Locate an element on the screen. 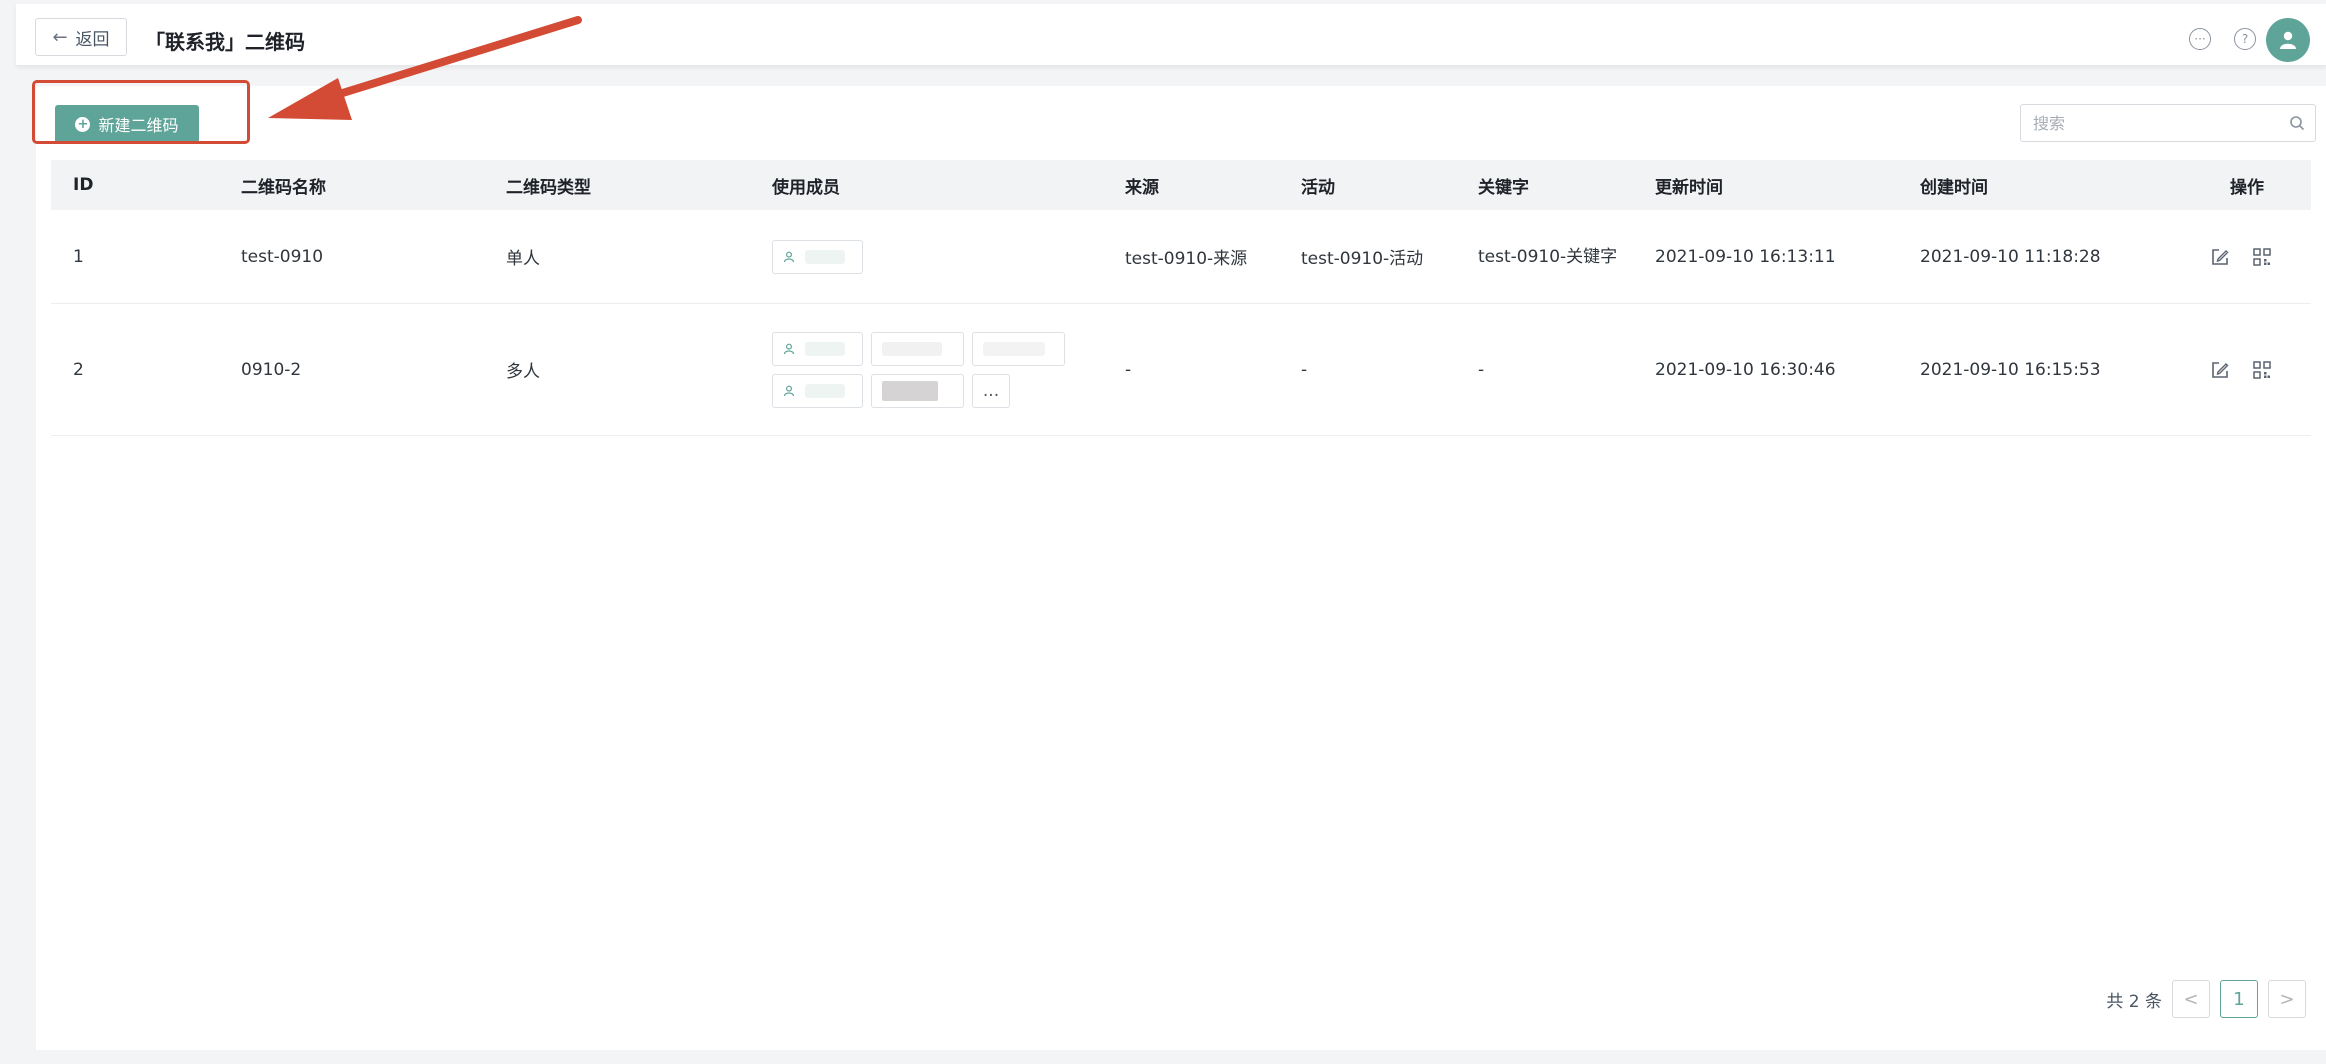 The width and height of the screenshot is (2326, 1064). col-id: ID is located at coordinates (83, 185).